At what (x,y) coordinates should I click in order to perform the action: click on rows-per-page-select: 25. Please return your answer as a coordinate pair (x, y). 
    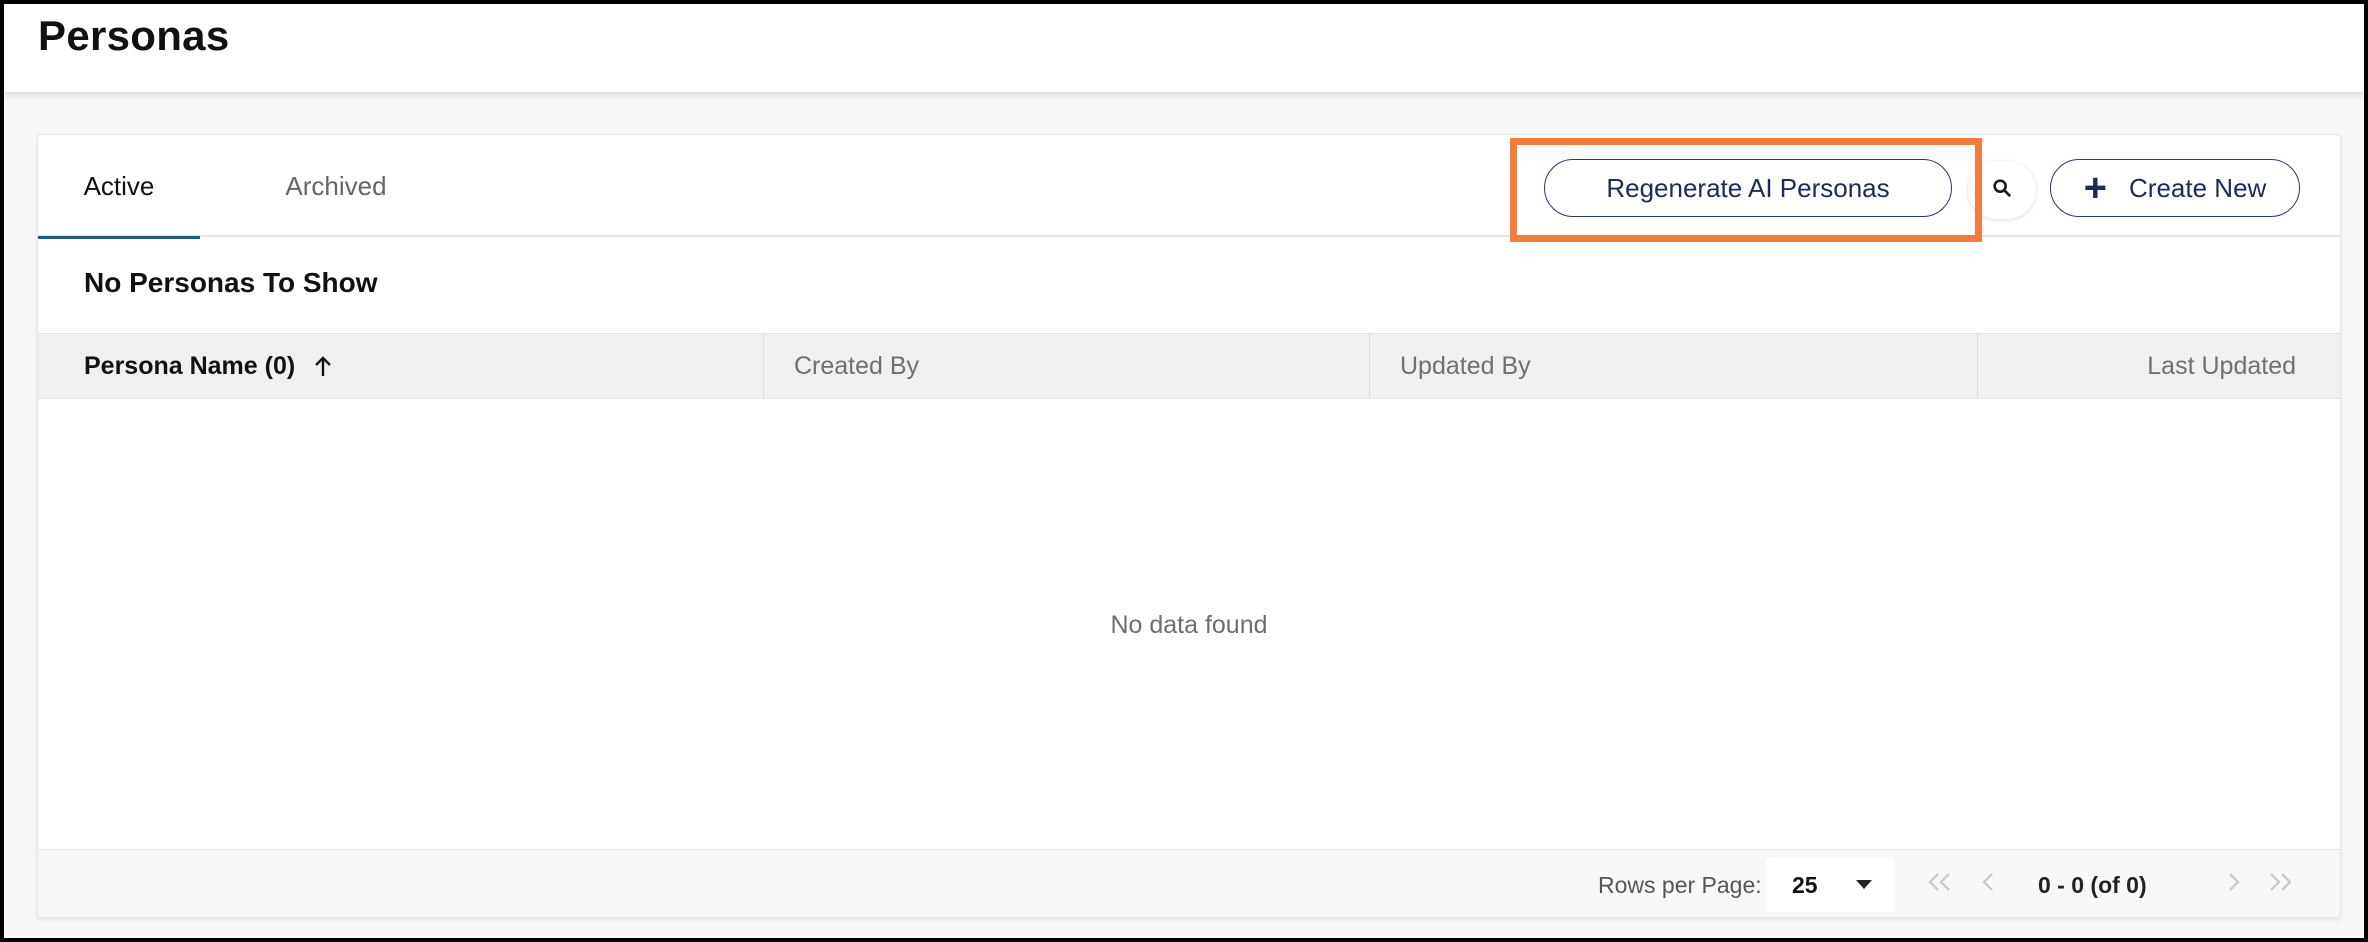
    Looking at the image, I should click on (1830, 885).